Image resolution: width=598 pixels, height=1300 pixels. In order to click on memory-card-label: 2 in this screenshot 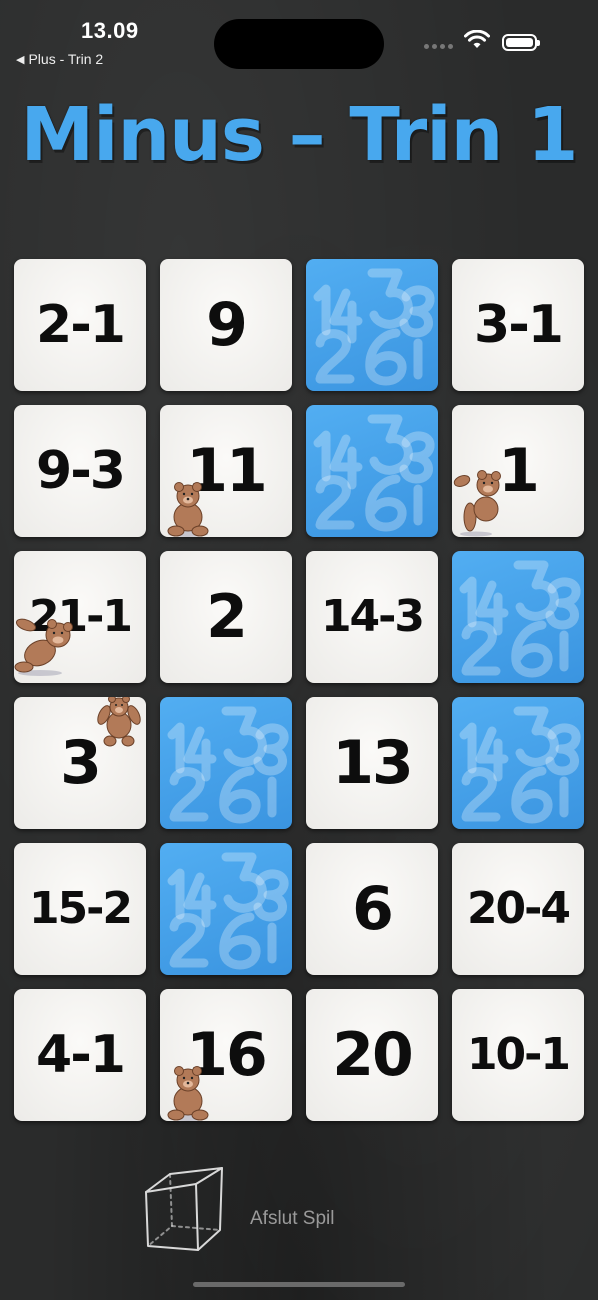, I will do `click(227, 617)`.